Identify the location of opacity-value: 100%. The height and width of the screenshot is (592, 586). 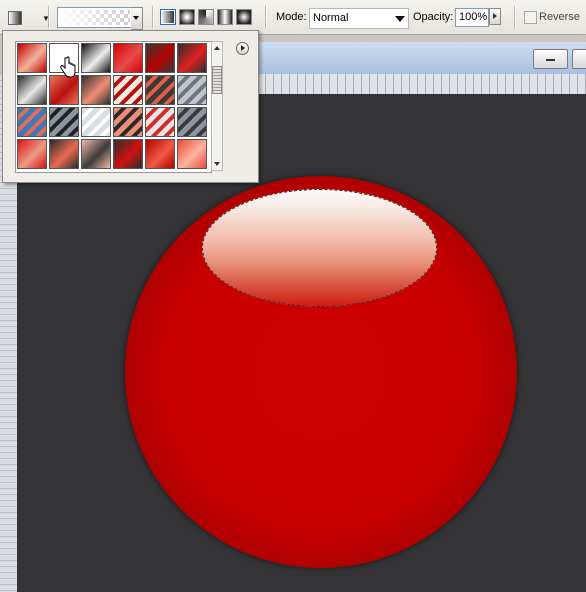
(473, 17).